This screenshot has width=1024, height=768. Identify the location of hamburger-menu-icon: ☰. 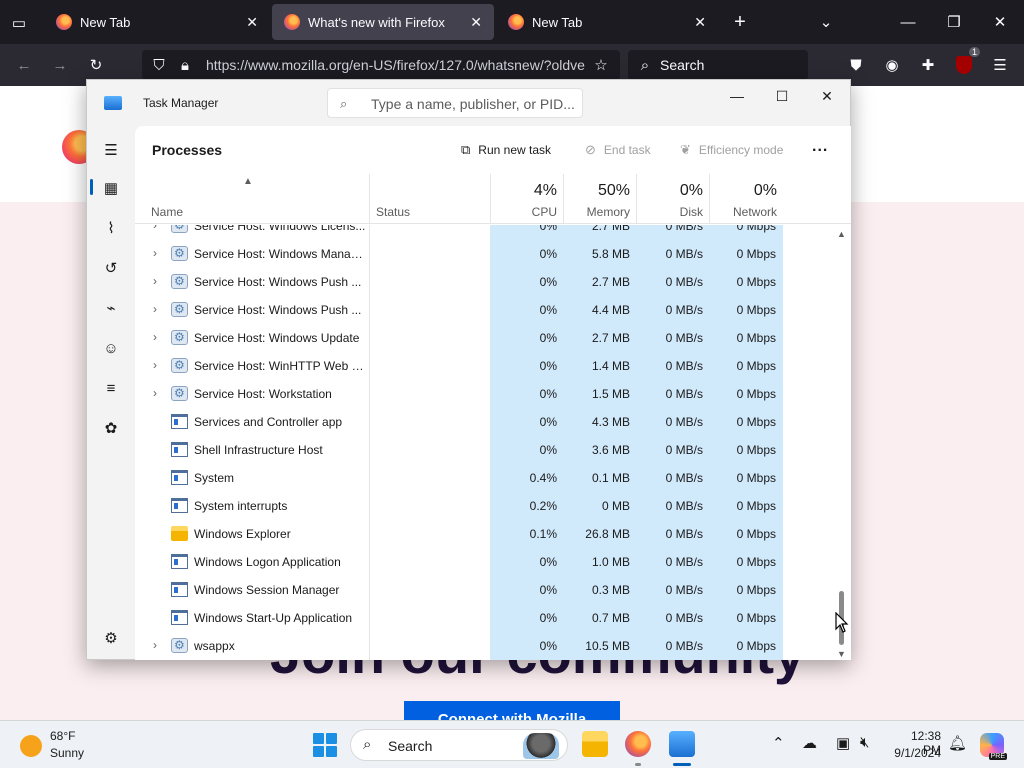
(111, 150).